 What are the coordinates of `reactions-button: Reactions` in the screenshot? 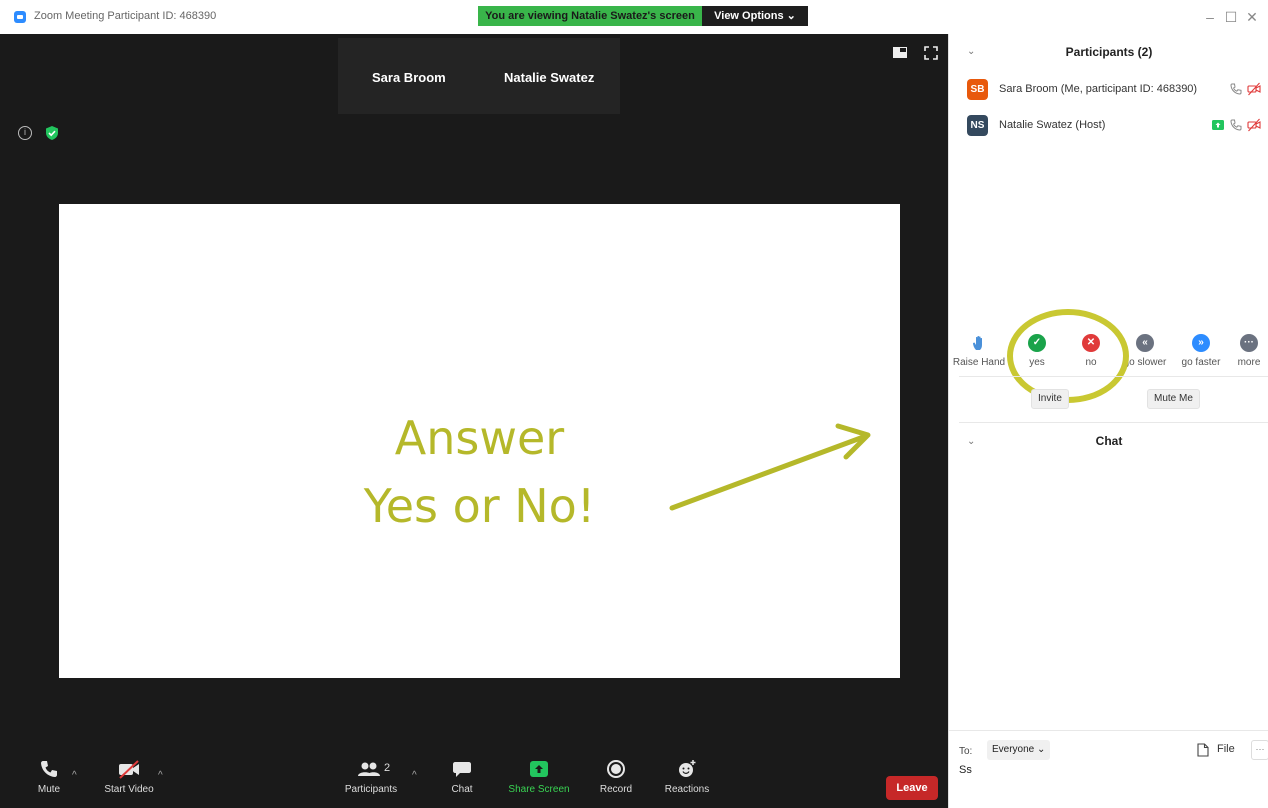 It's located at (687, 776).